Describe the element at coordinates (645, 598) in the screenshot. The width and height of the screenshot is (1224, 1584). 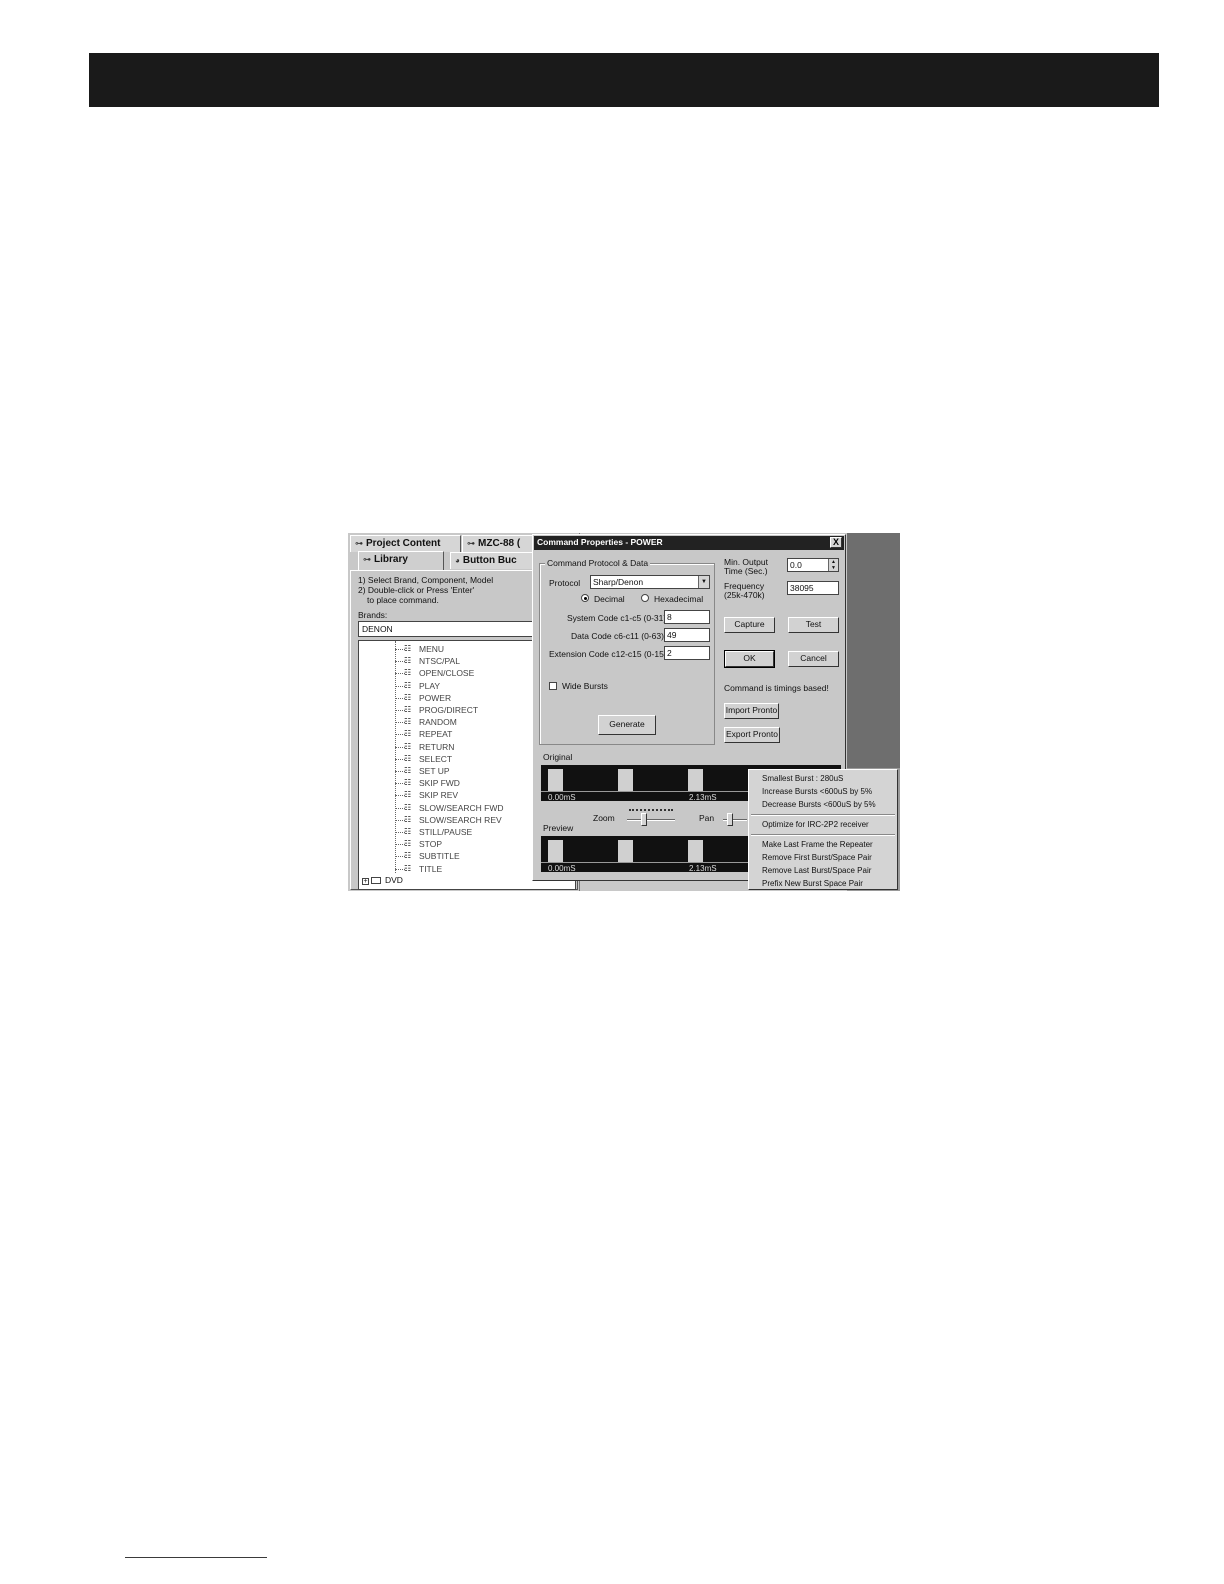
I see `hexadecimal-radio` at that location.